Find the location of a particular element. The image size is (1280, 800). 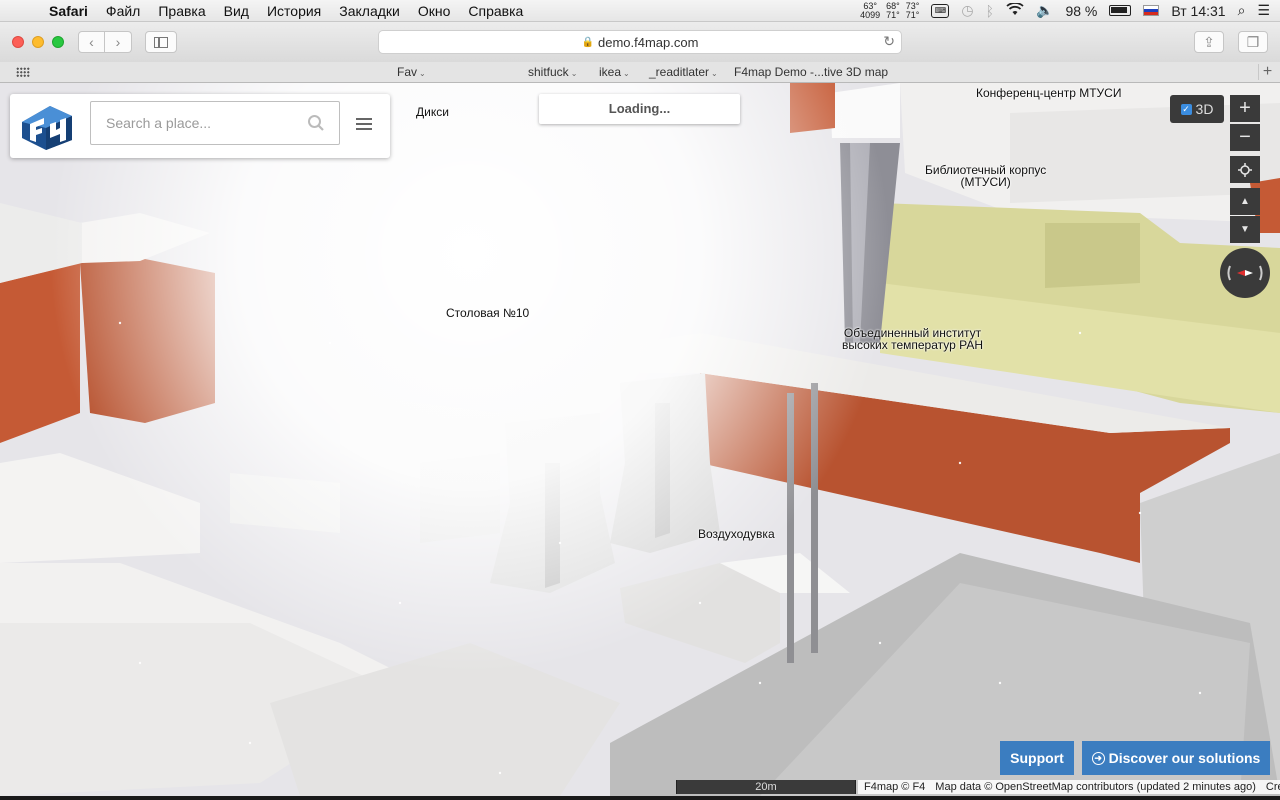

address-bar: 🔒 demo.f4map.com ↻ is located at coordinates (640, 42).